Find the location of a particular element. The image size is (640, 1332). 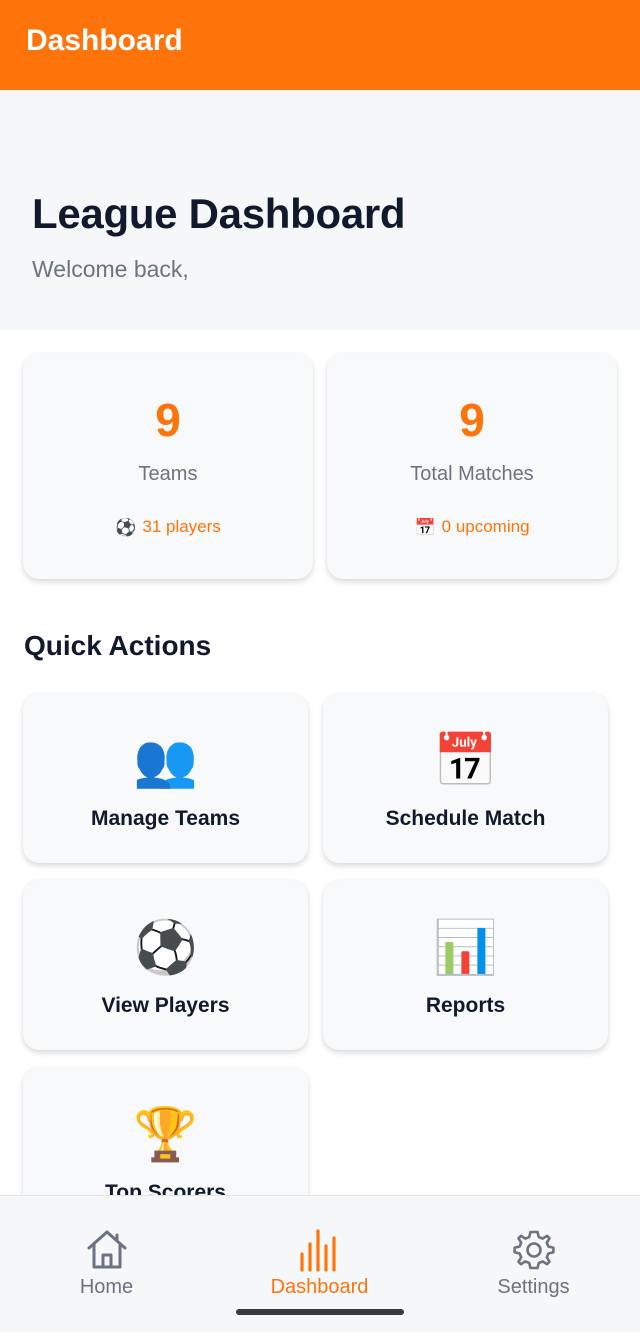

nav-settings-label: Settings is located at coordinates (533, 1287).